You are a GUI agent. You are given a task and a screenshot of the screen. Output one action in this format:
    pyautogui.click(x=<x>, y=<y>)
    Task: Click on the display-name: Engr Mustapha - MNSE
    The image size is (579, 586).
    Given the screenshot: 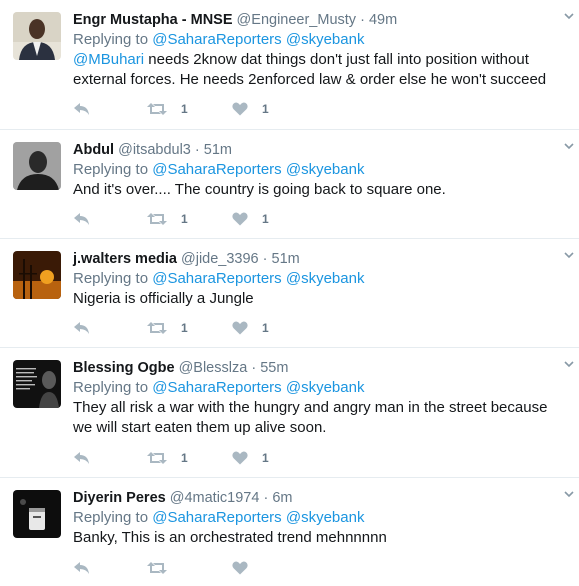 What is the action you would take?
    pyautogui.click(x=153, y=20)
    